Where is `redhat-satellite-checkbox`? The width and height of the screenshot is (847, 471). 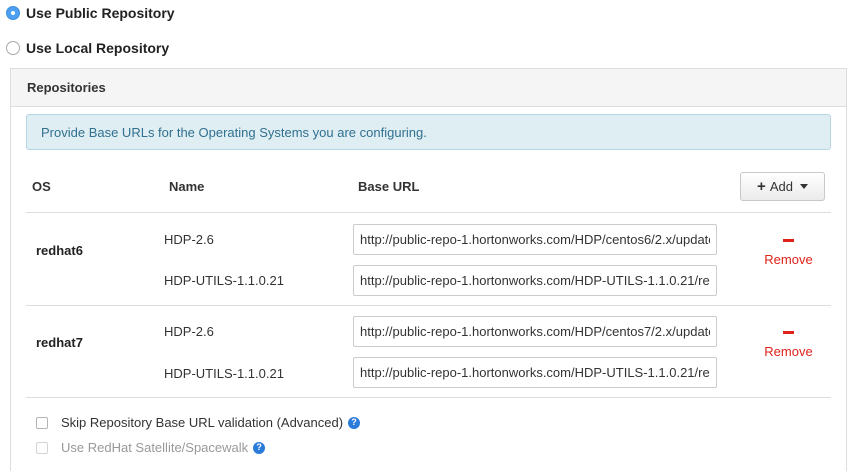
redhat-satellite-checkbox is located at coordinates (42, 447).